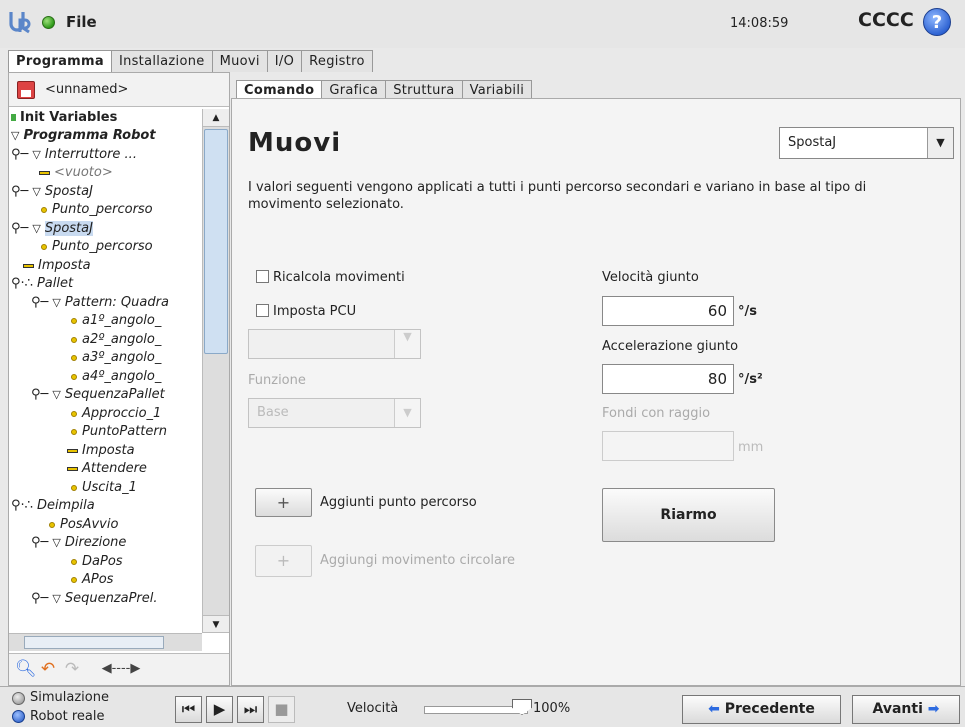 Image resolution: width=965 pixels, height=727 pixels. Describe the element at coordinates (219, 709) in the screenshot. I see `play-icon: ▶` at that location.